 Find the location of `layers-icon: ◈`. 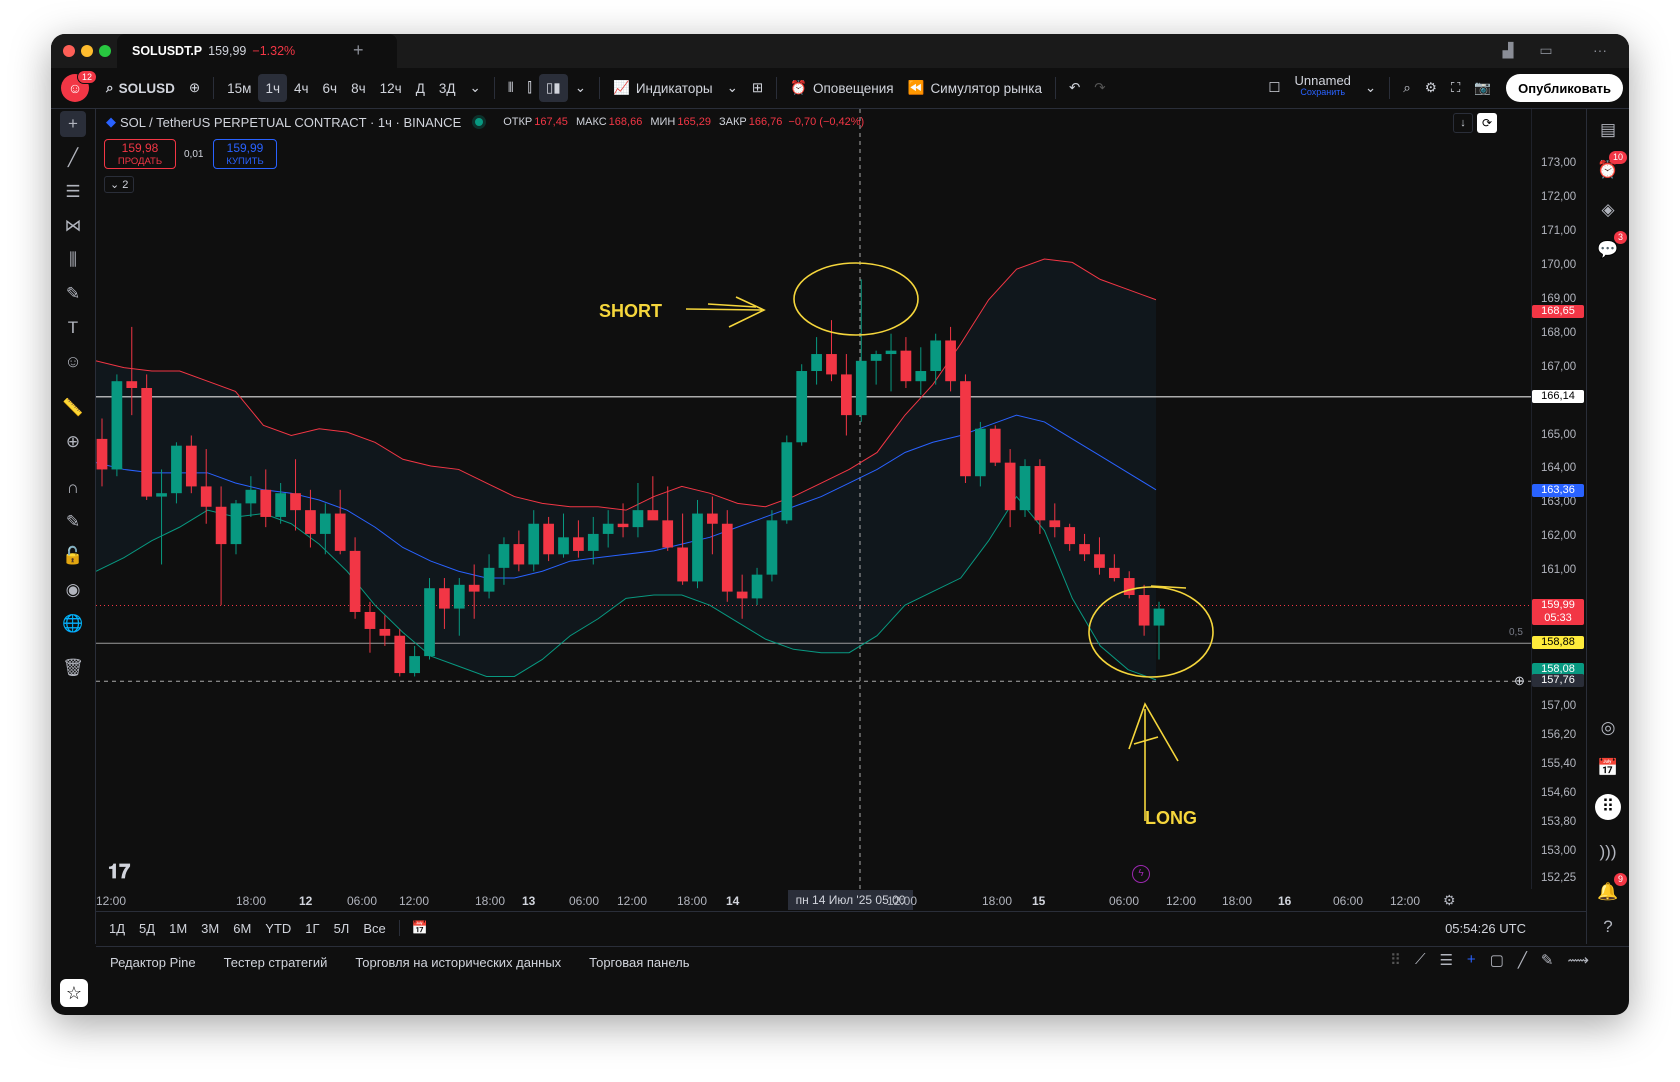

layers-icon: ◈ is located at coordinates (1608, 210).